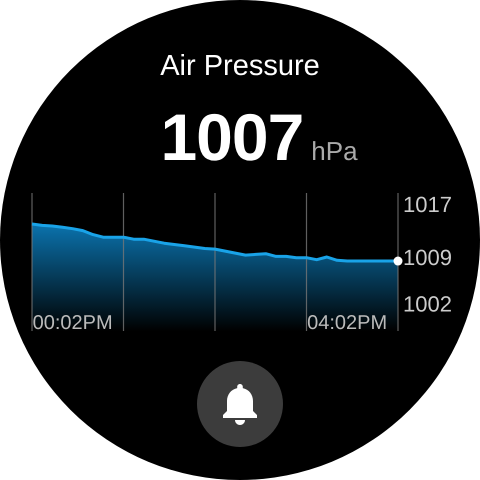  Describe the element at coordinates (240, 66) in the screenshot. I see `screen-title: Air Pressure` at that location.